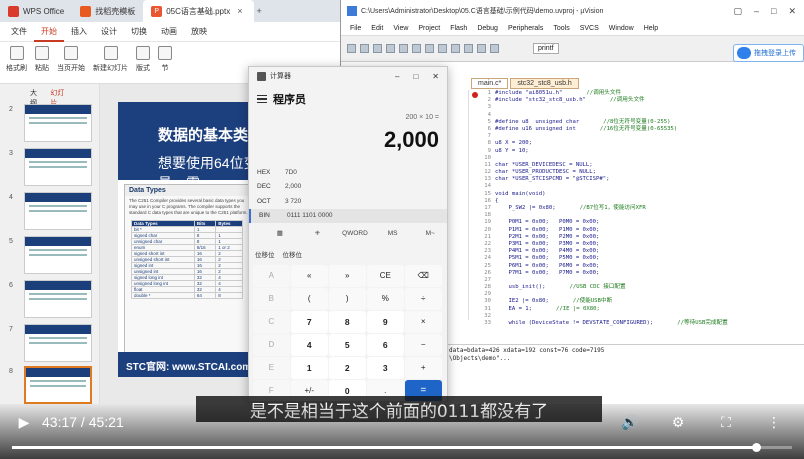  What do you see at coordinates (490, 83) in the screenshot?
I see `editor-tab-main: main.c*` at bounding box center [490, 83].